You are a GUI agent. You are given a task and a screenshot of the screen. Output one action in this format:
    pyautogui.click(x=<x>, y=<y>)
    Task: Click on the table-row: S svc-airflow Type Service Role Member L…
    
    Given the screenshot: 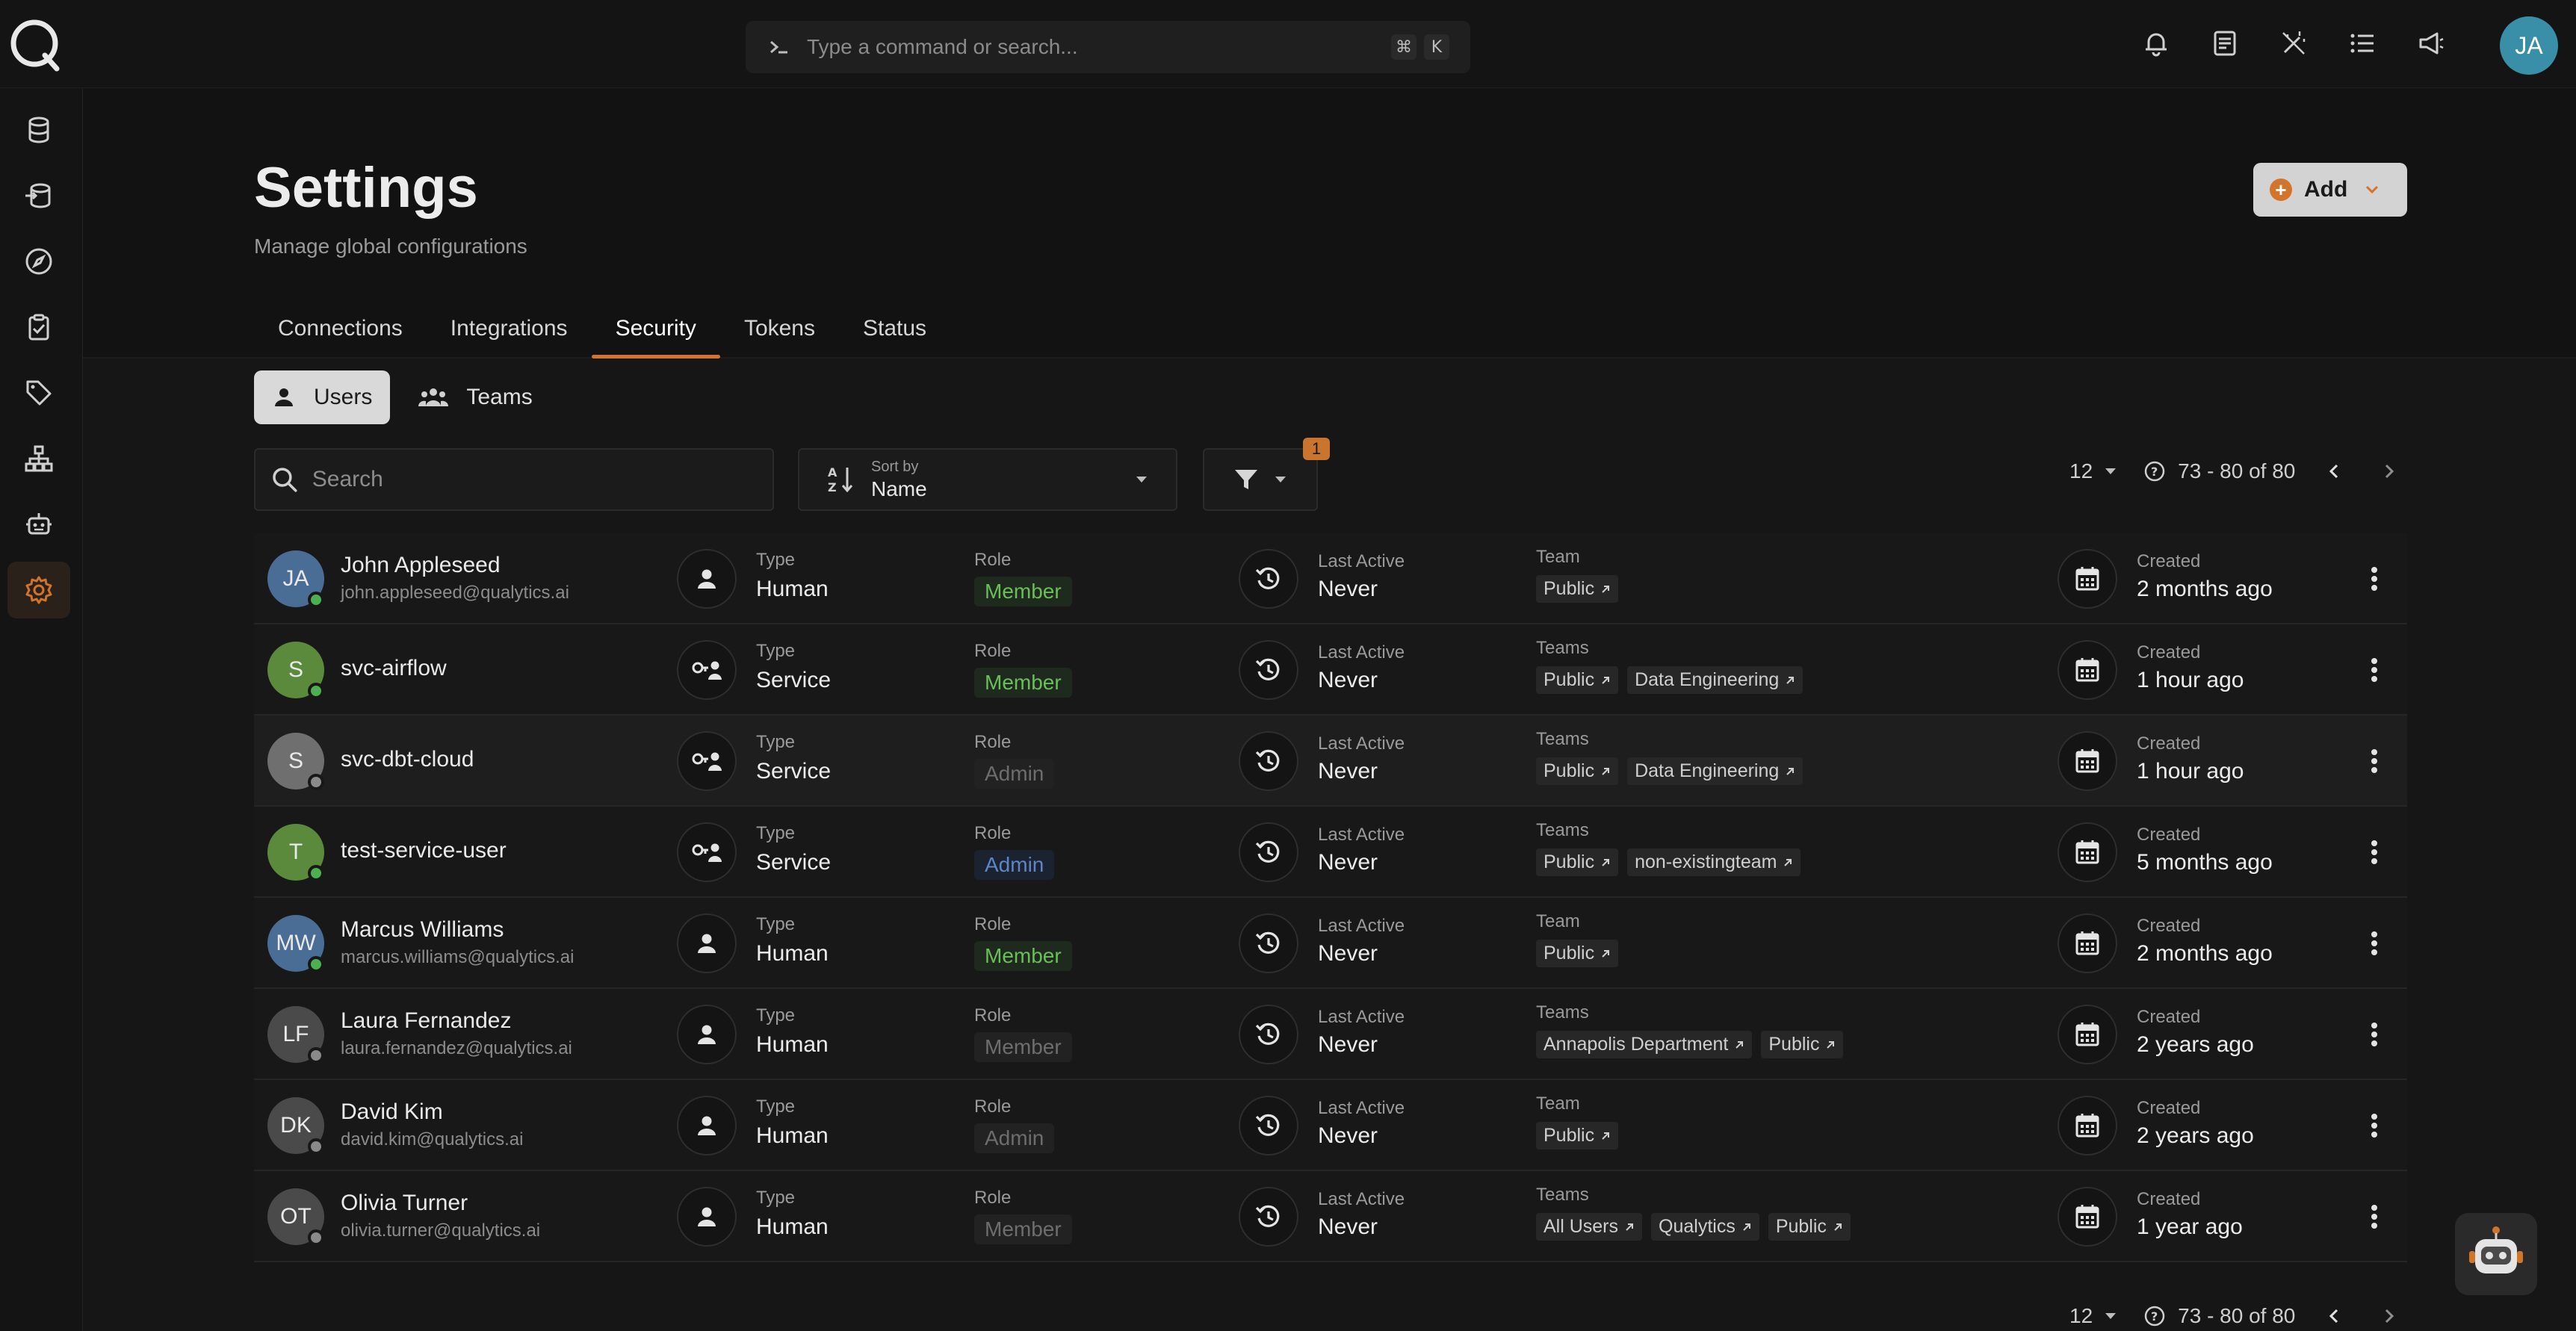 What is the action you would take?
    pyautogui.click(x=1330, y=670)
    